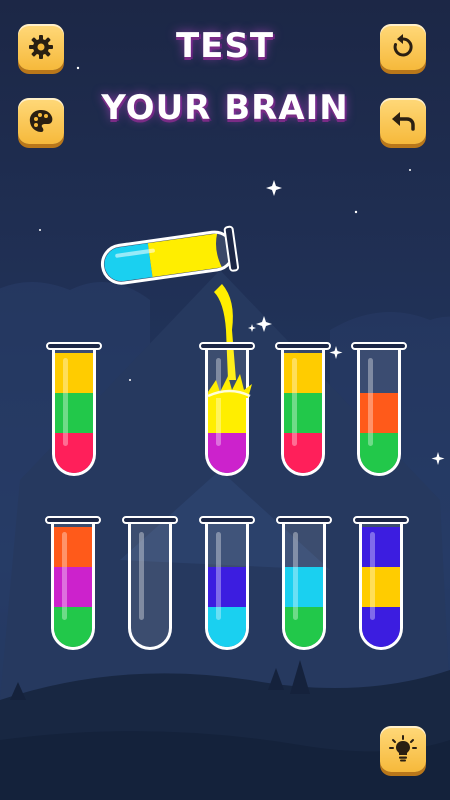 The width and height of the screenshot is (450, 800). I want to click on restart-icon, so click(403, 45).